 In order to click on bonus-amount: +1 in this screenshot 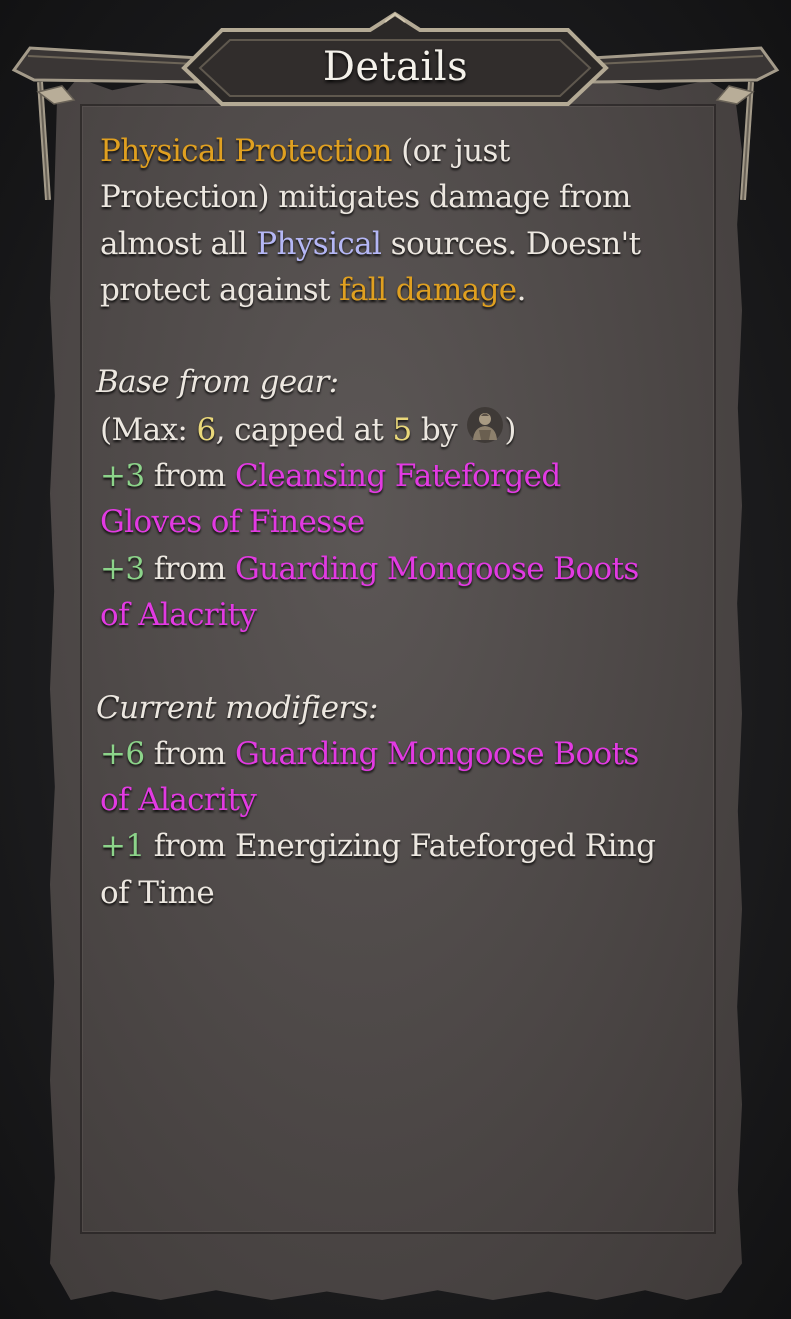, I will do `click(122, 846)`.